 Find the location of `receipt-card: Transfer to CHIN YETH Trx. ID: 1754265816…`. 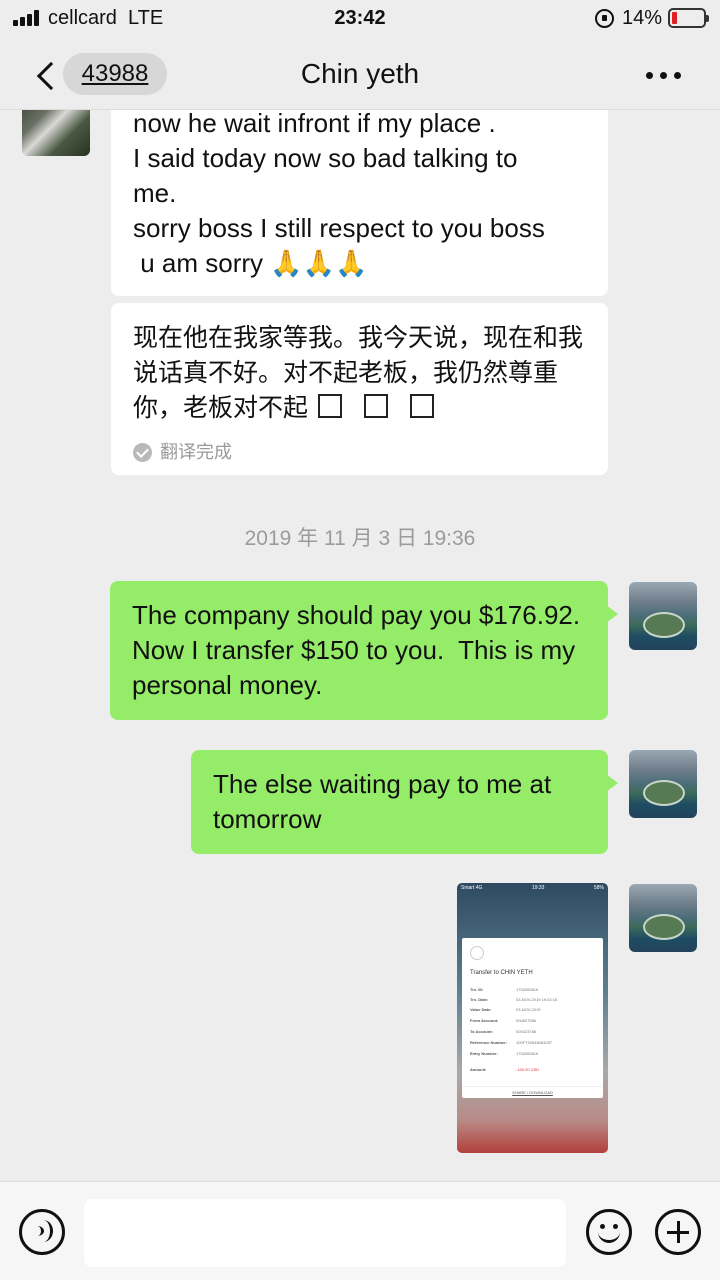

receipt-card: Transfer to CHIN YETH Trx. ID: 1754265816… is located at coordinates (532, 1018).